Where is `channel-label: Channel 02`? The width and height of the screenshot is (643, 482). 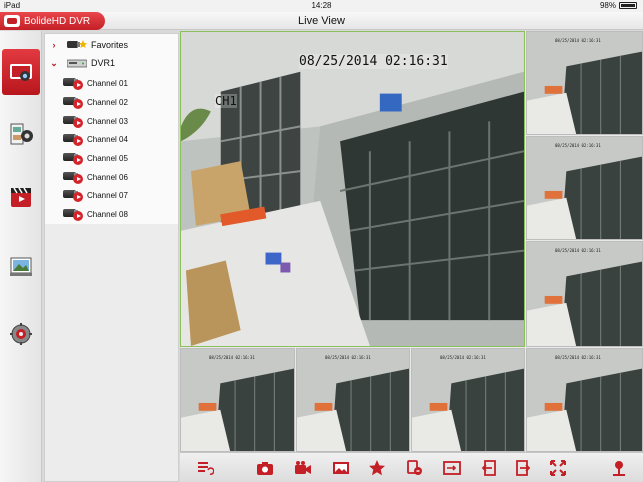
channel-label: Channel 02 is located at coordinates (107, 102).